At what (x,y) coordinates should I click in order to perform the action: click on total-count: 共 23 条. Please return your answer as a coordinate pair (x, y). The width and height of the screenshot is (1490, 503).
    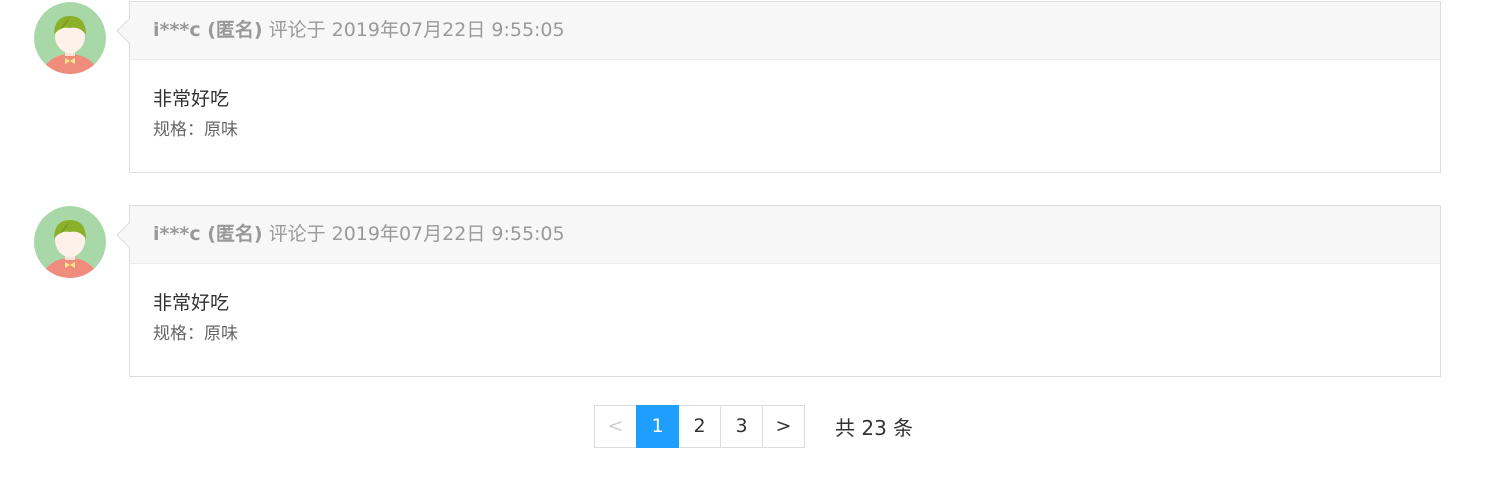
    Looking at the image, I should click on (874, 427).